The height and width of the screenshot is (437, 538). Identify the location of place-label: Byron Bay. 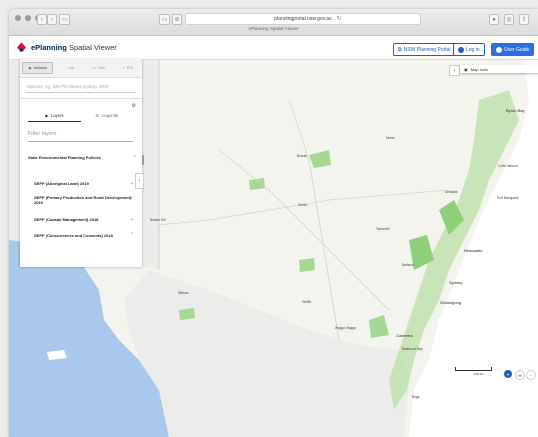
(515, 110).